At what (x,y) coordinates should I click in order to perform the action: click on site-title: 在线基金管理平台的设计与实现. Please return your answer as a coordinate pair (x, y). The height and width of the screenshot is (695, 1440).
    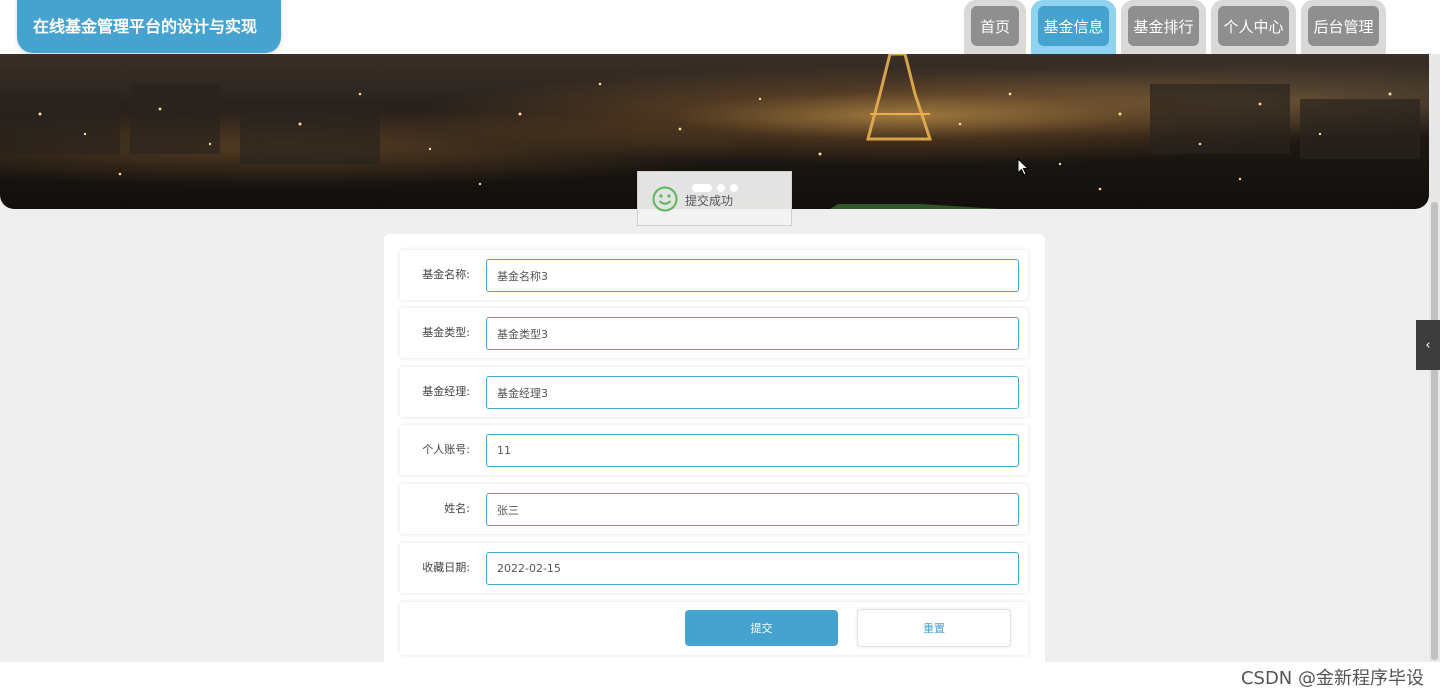
    Looking at the image, I should click on (149, 26).